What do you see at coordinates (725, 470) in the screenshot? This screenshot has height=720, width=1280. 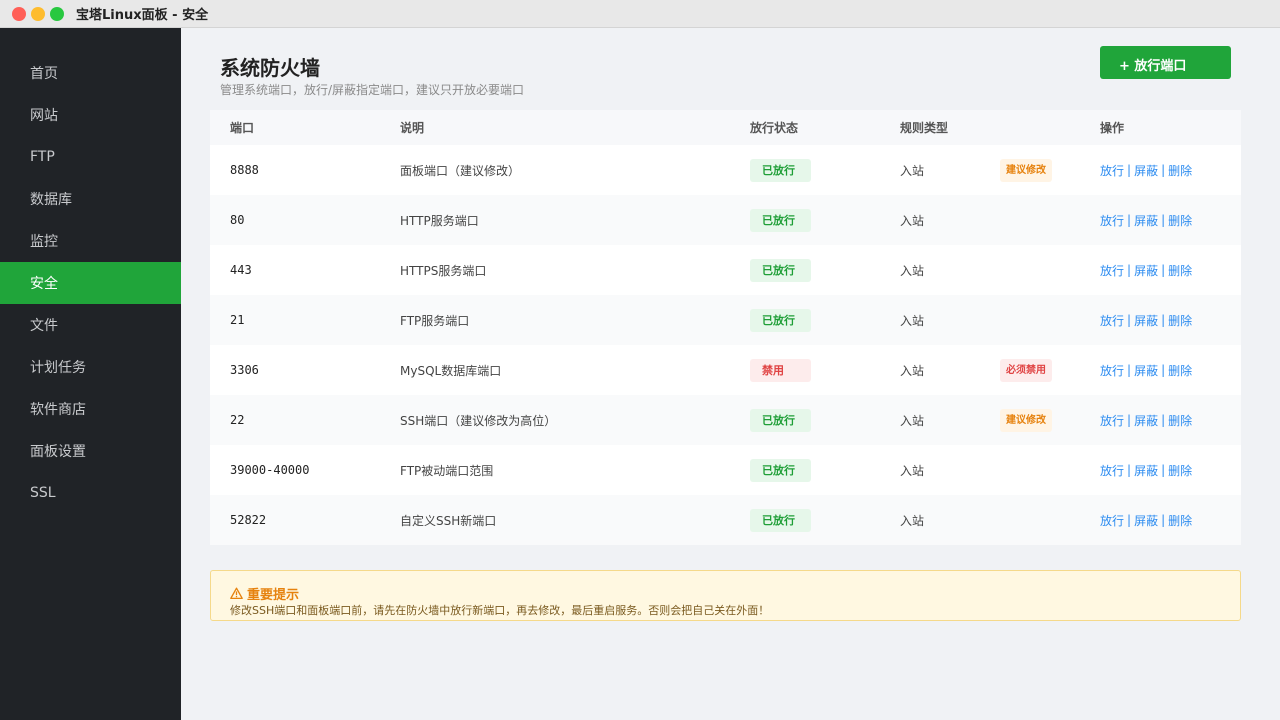 I see `table-row: 39000-40000 FTP被动端口范围 已放行 入站 放行 | 屏蔽 | 删除` at bounding box center [725, 470].